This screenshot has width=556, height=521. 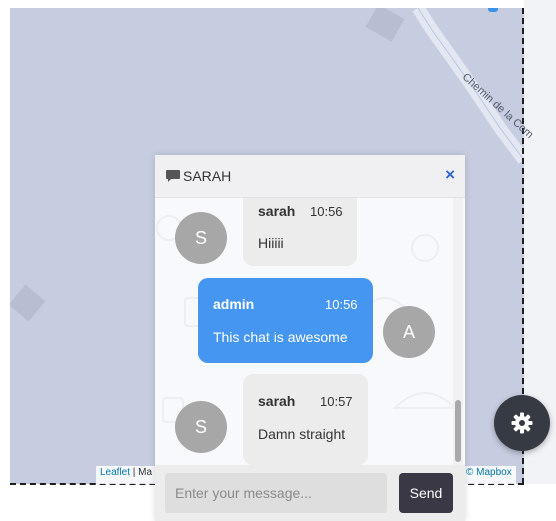 I want to click on avatar: A, so click(x=409, y=332).